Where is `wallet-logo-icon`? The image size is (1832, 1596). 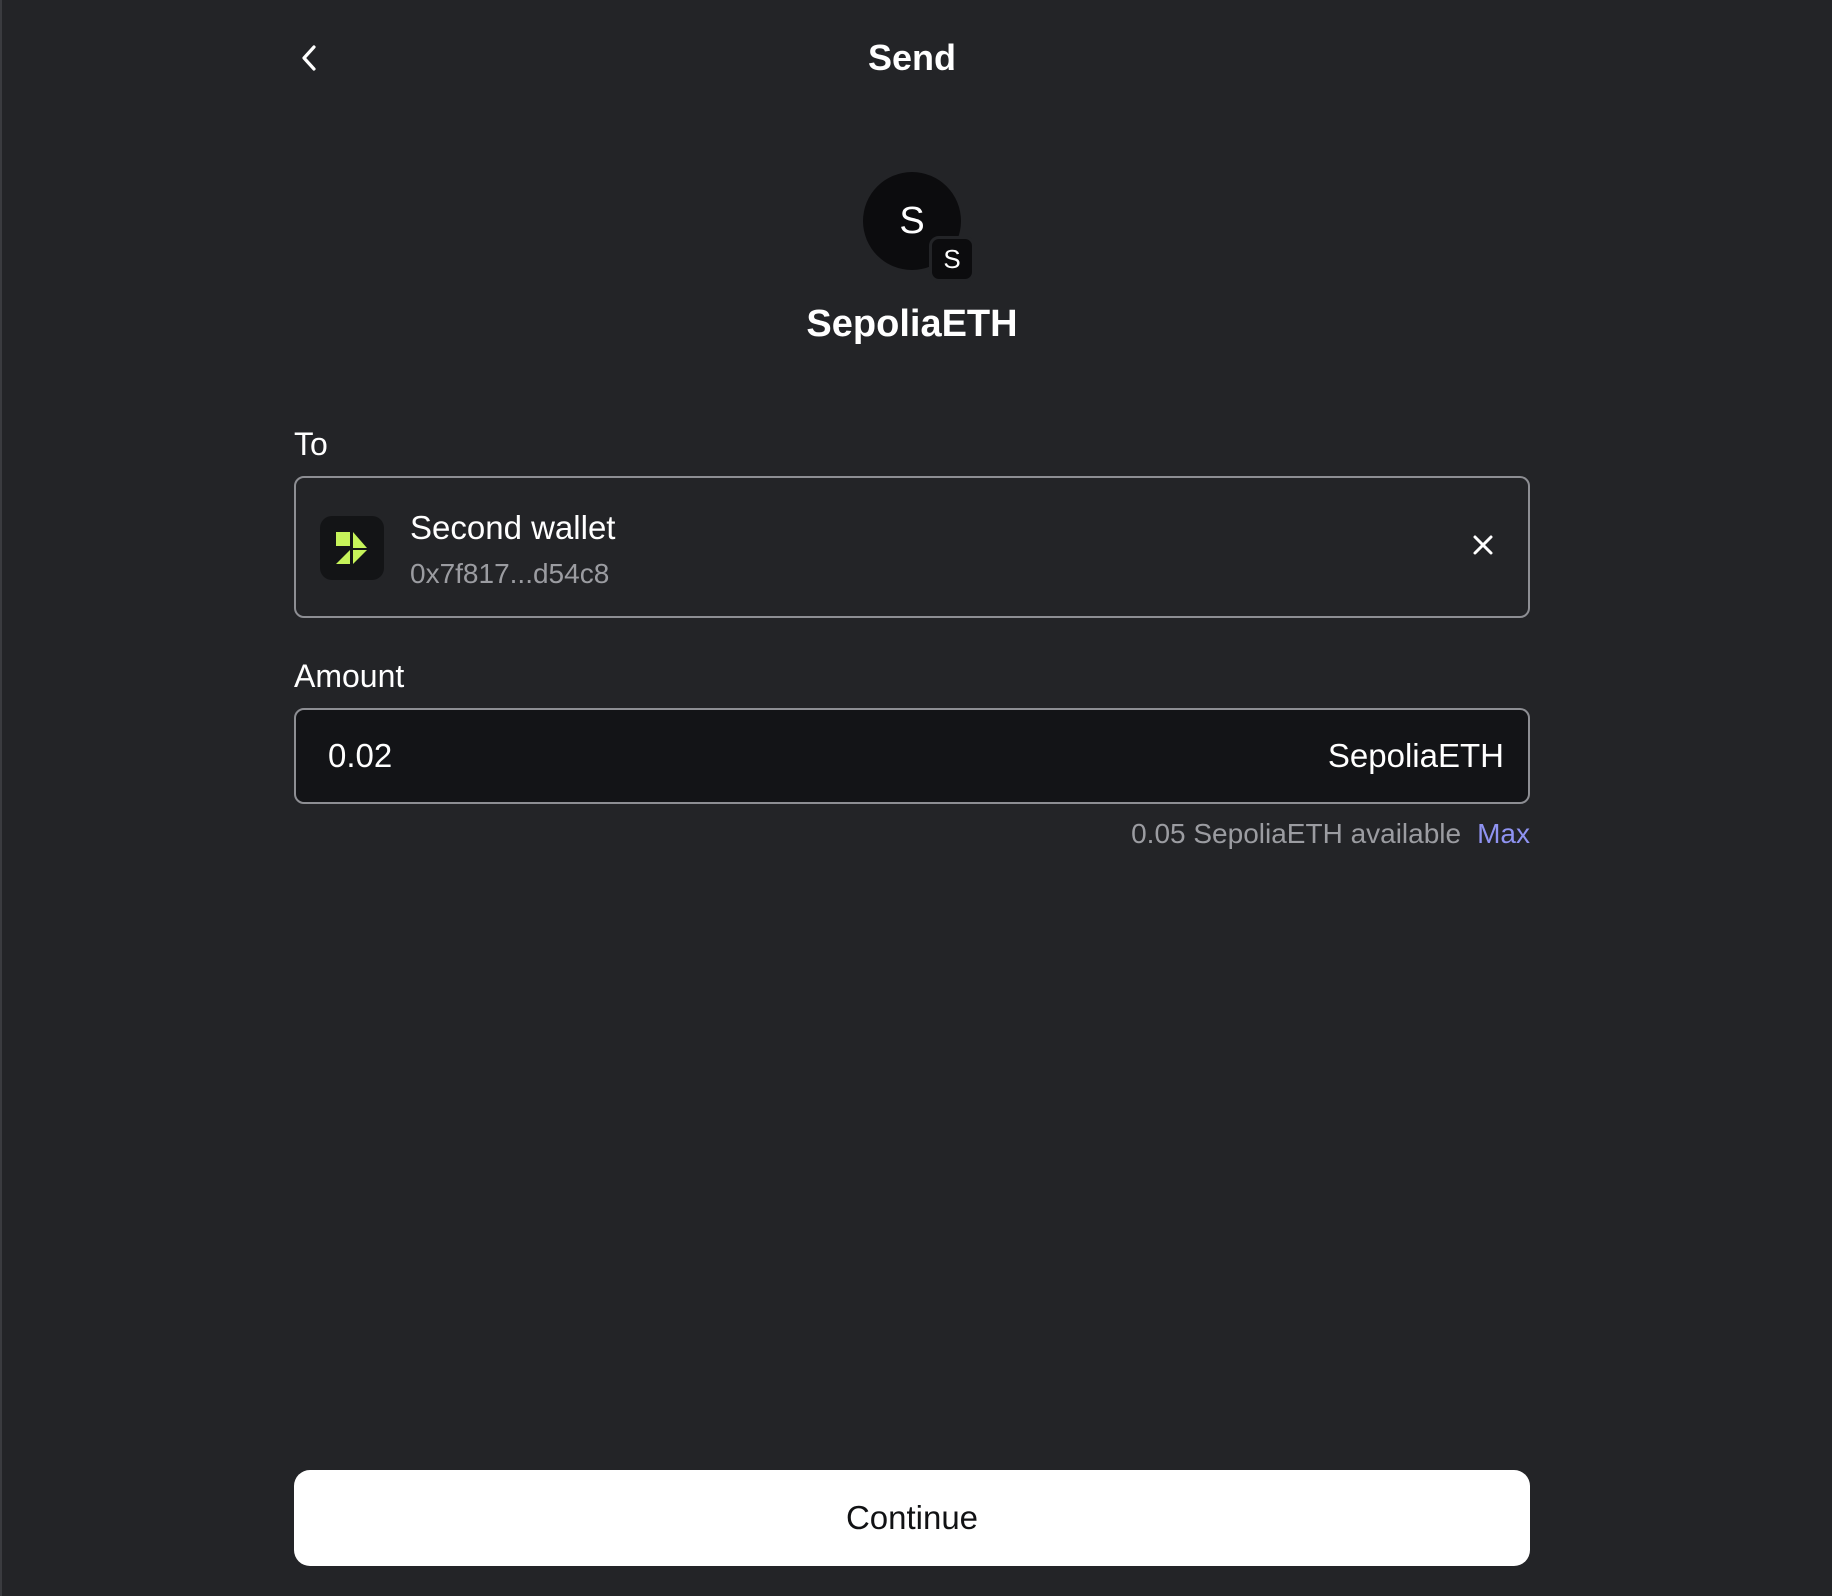 wallet-logo-icon is located at coordinates (352, 548).